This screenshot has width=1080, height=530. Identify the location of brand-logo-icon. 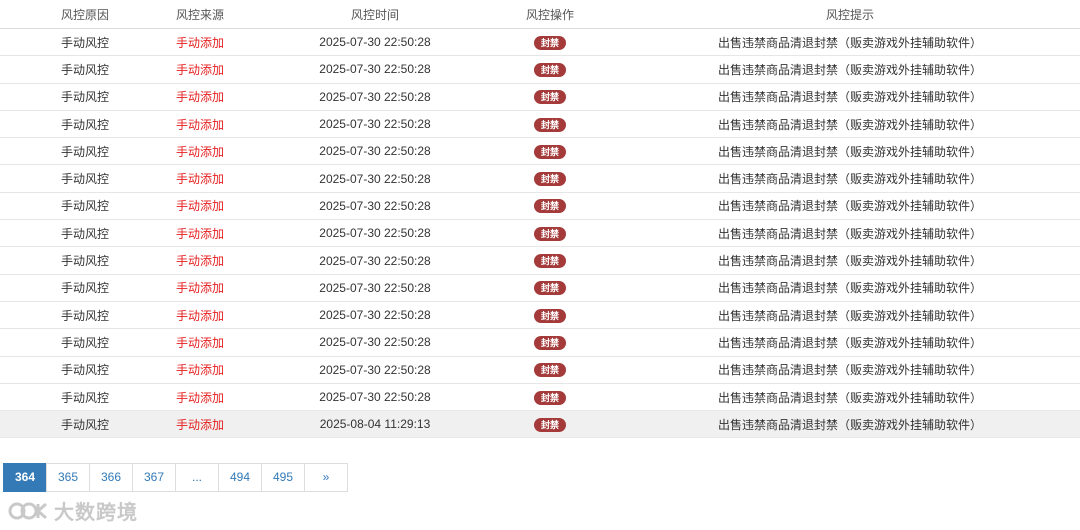
(27, 510).